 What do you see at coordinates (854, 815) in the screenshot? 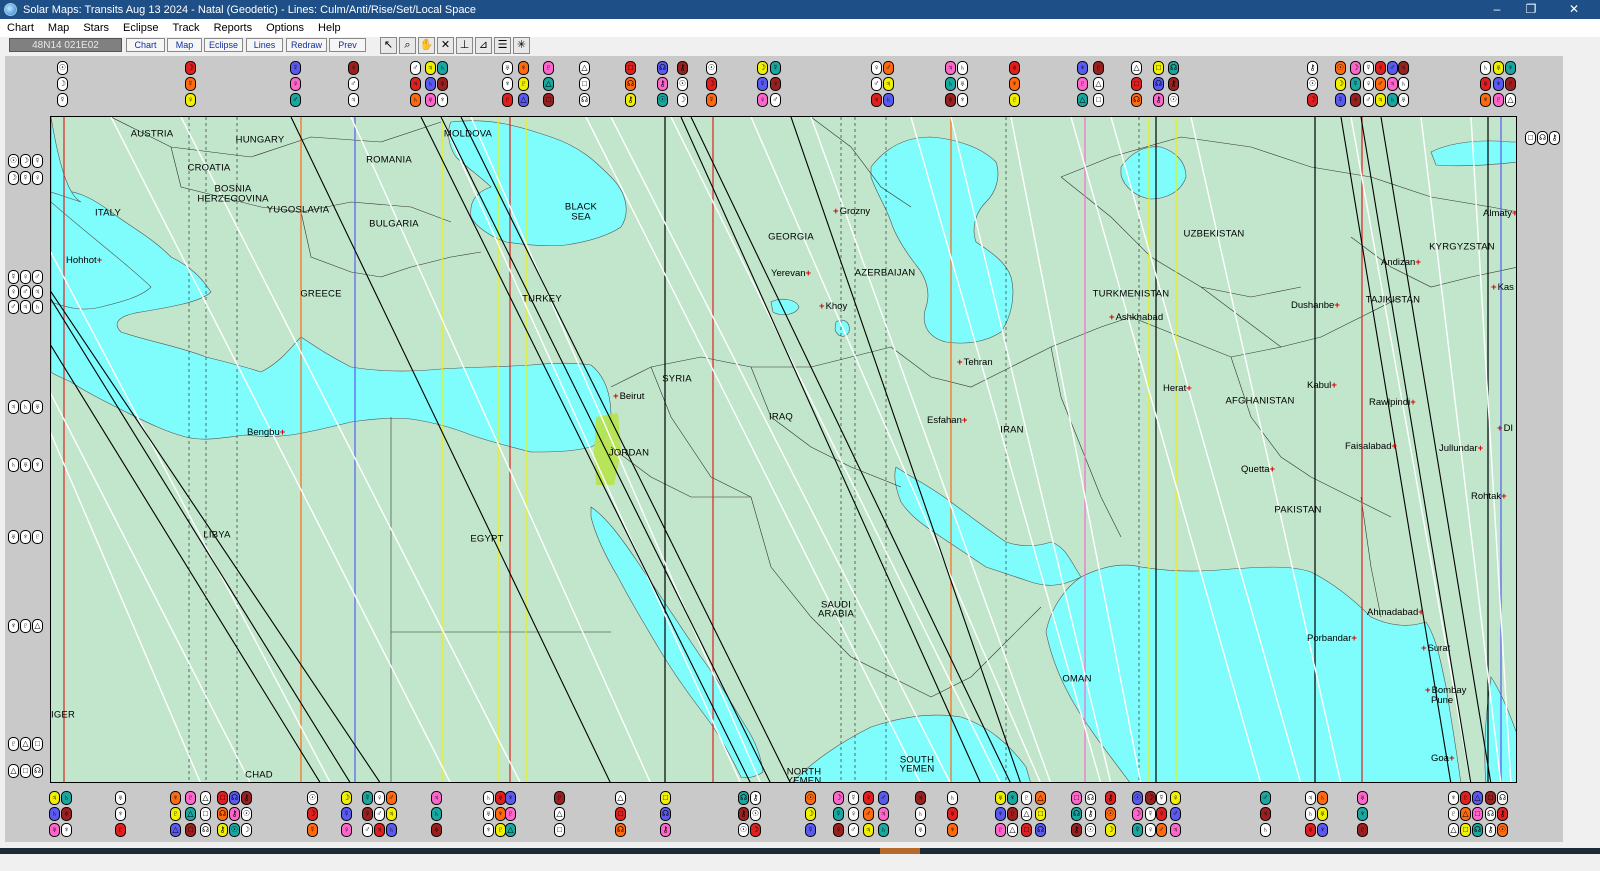
I see `bottom-glyph-column: ☿ ♀ ♂` at bounding box center [854, 815].